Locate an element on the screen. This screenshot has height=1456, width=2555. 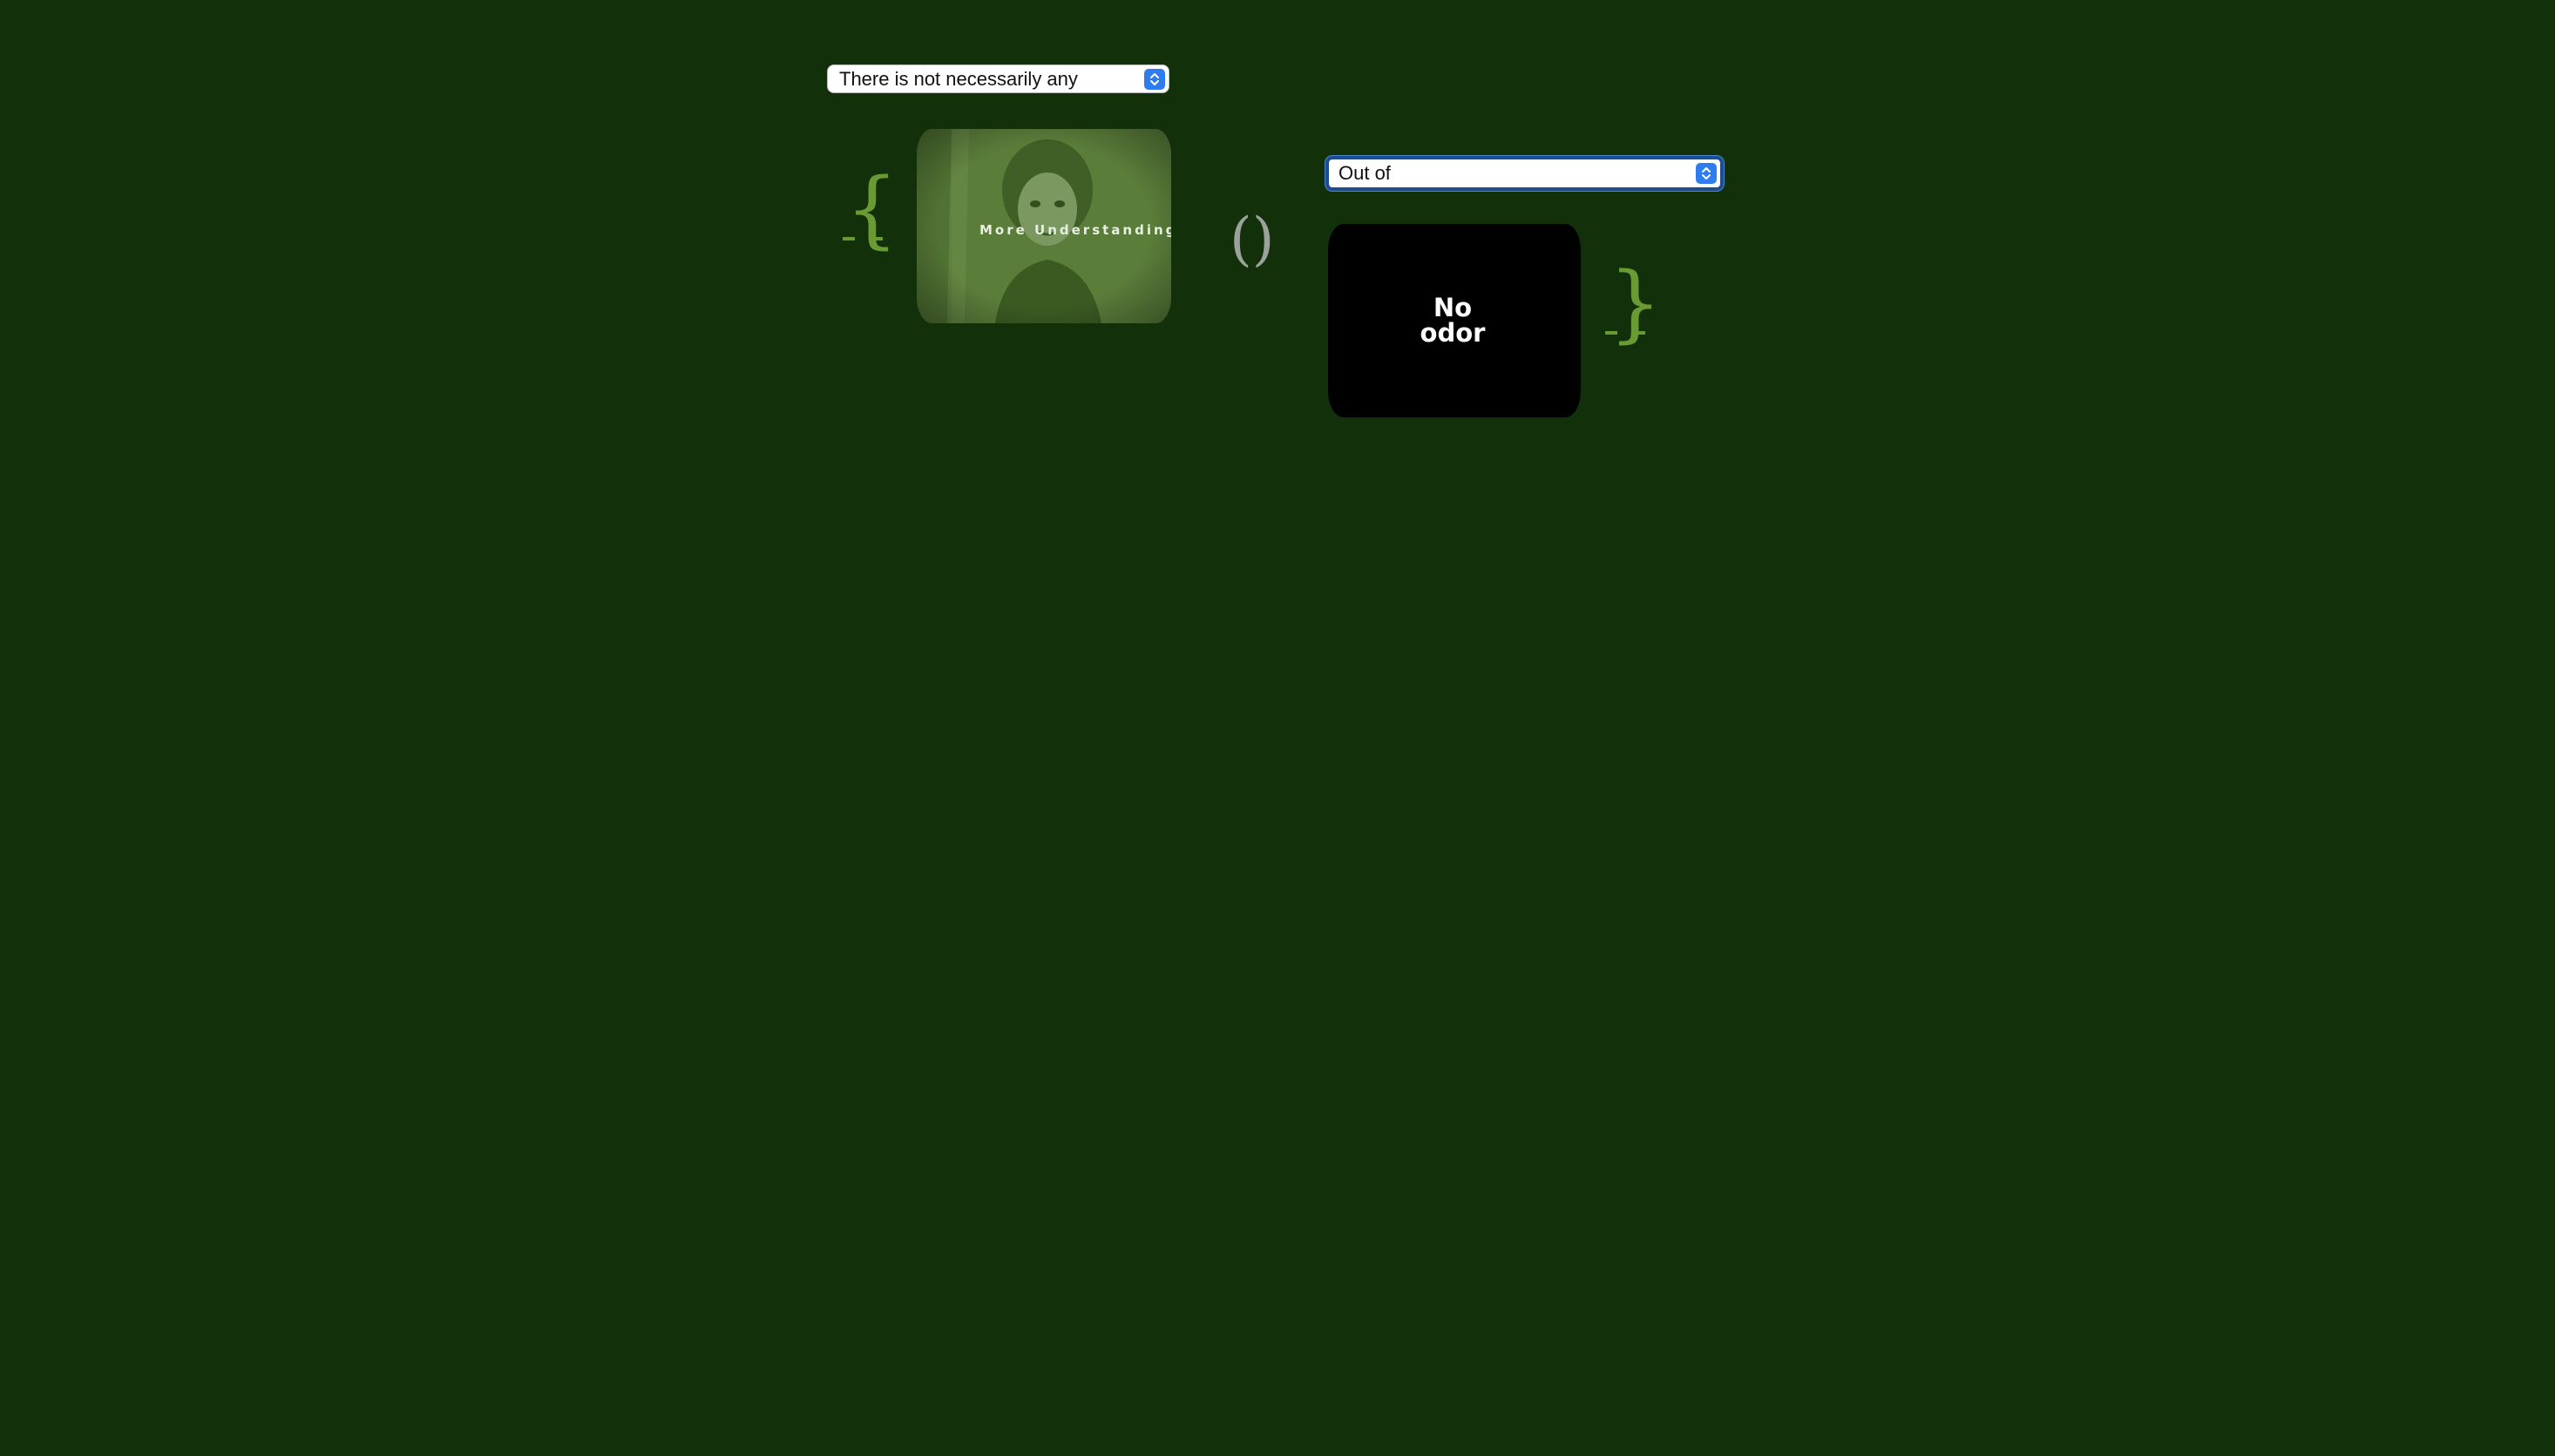
sentence-select-1: There is not necessarily any is located at coordinates (998, 78).